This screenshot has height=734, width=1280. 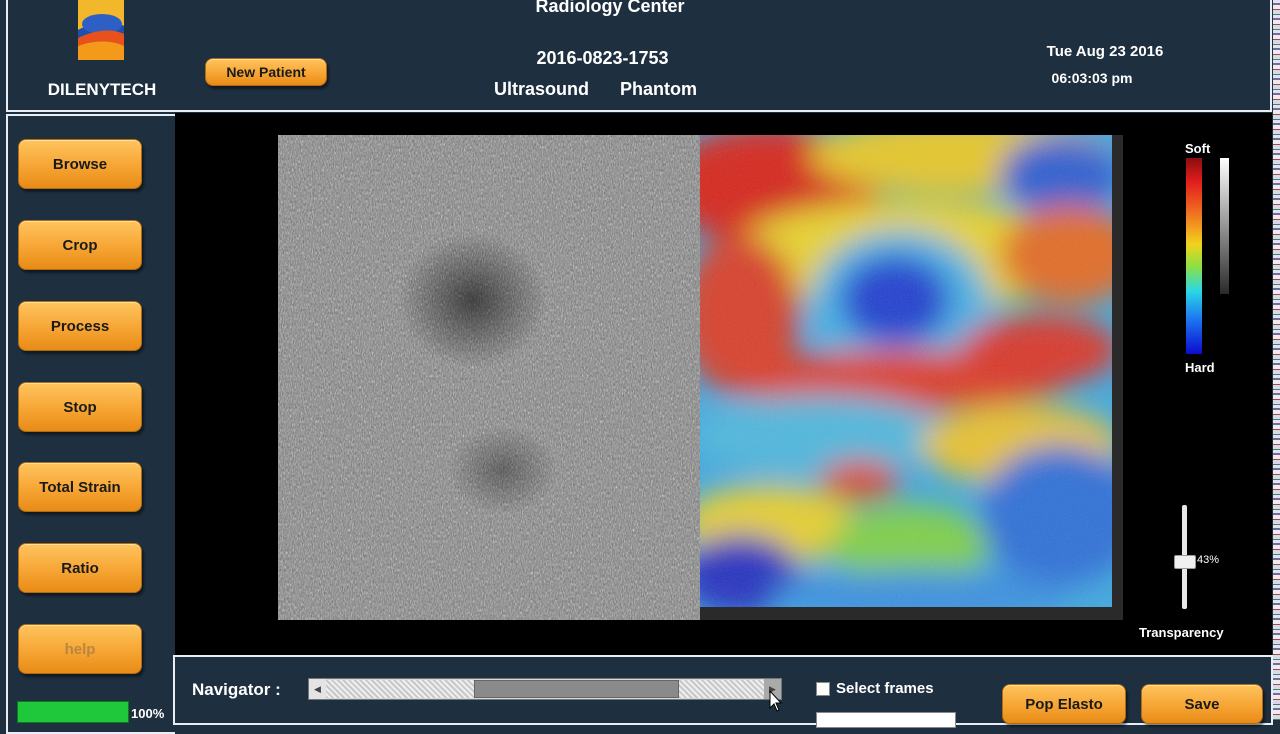 I want to click on scroll-left-icon: ◀, so click(x=317, y=689).